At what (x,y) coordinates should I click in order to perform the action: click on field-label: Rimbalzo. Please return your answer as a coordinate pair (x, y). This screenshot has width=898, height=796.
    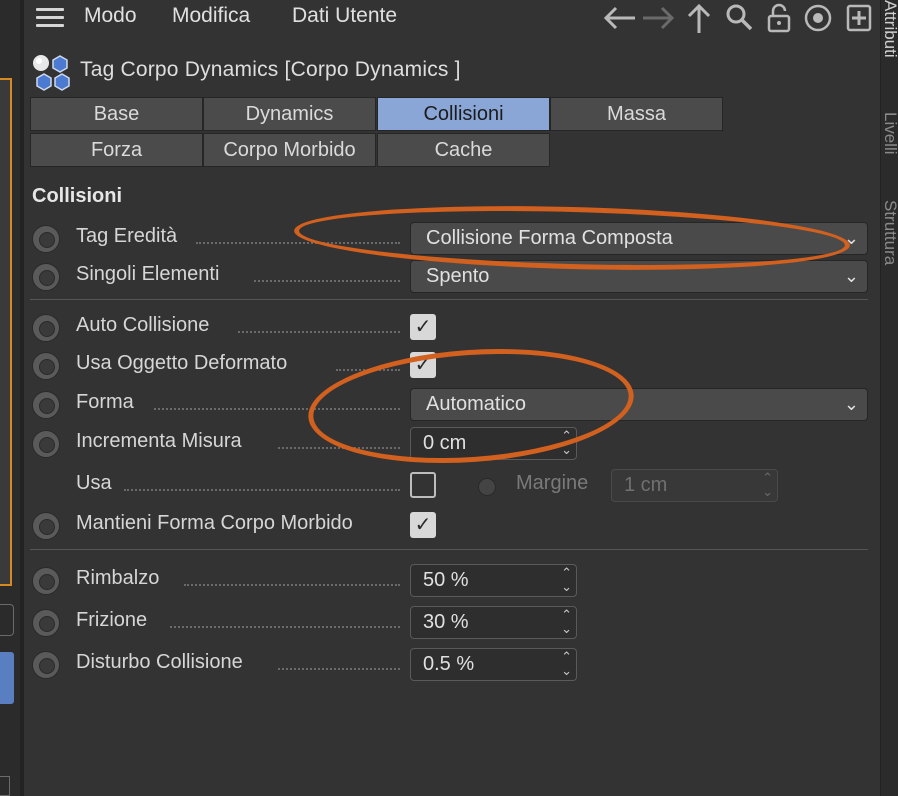
    Looking at the image, I should click on (118, 578).